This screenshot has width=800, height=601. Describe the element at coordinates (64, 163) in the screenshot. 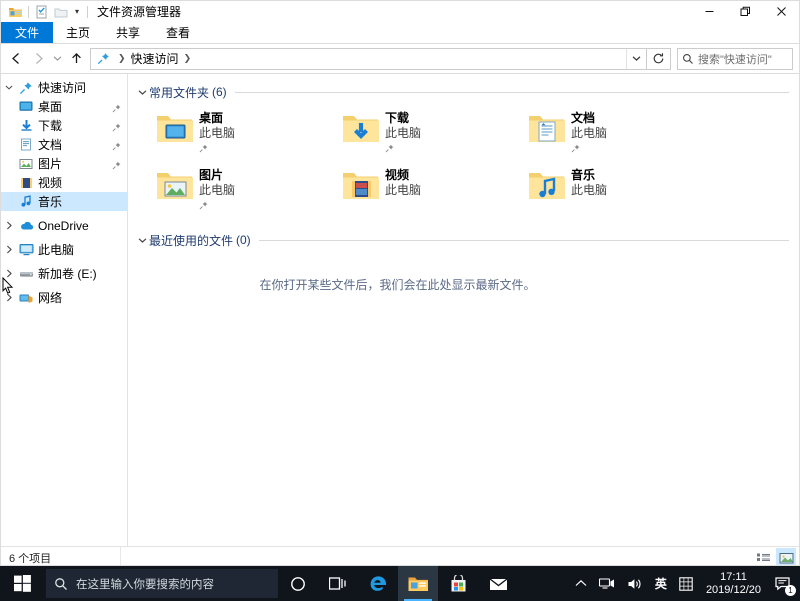

I see `sidebar-item-pictures: 图片` at that location.